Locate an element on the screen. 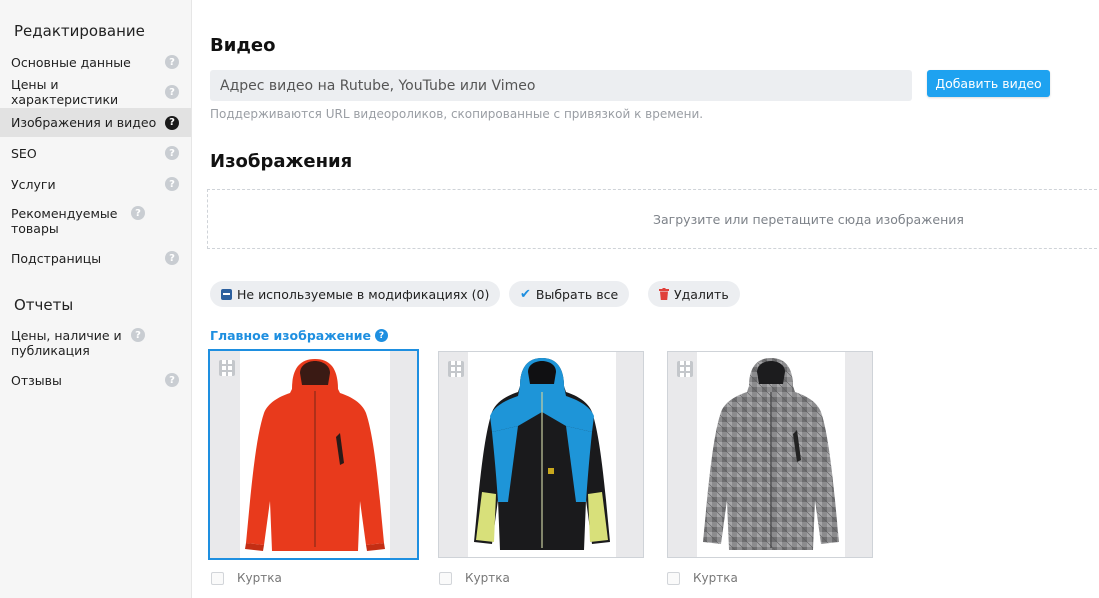 The width and height of the screenshot is (1099, 598). video-section-title: Видео is located at coordinates (243, 45).